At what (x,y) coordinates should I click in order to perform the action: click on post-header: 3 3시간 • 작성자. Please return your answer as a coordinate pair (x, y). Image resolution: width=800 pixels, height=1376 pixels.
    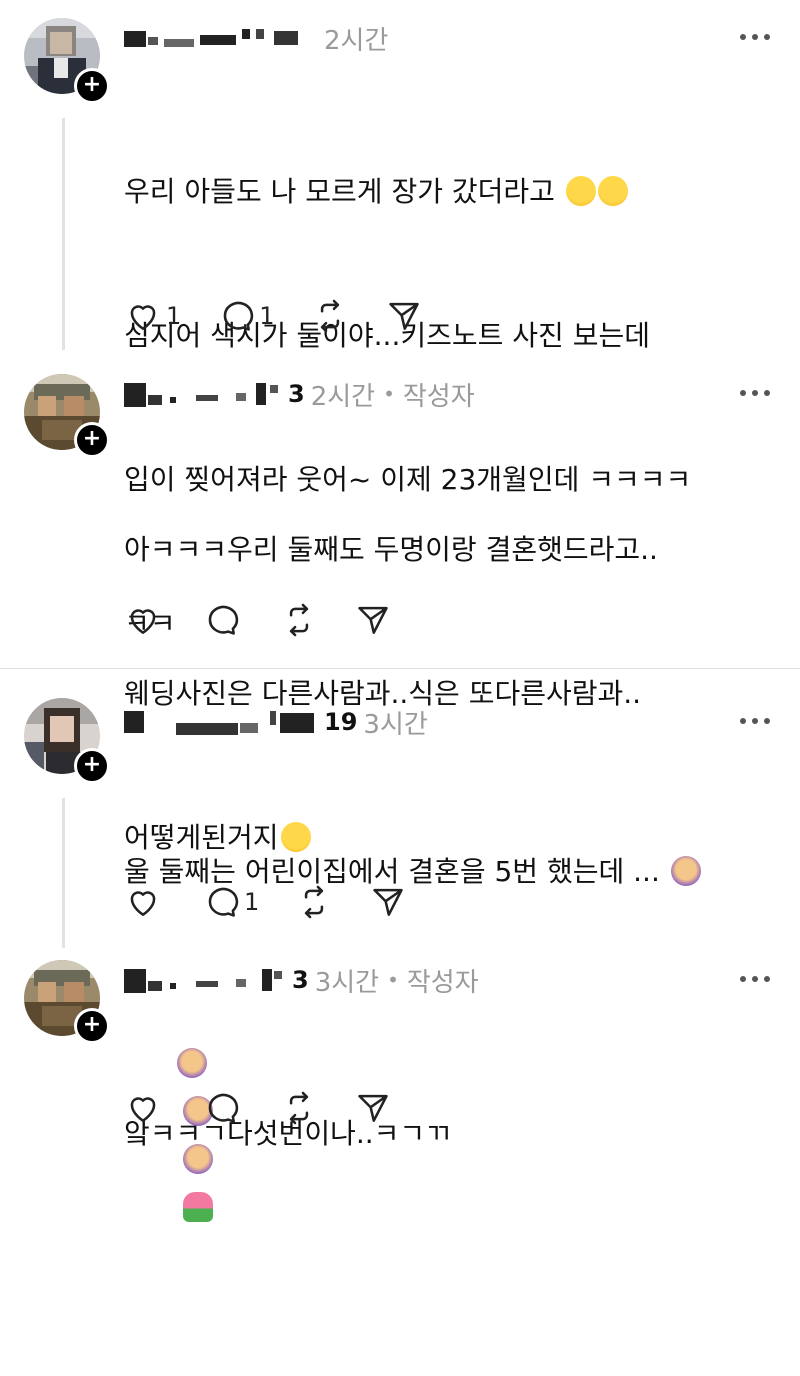
    Looking at the image, I should click on (301, 980).